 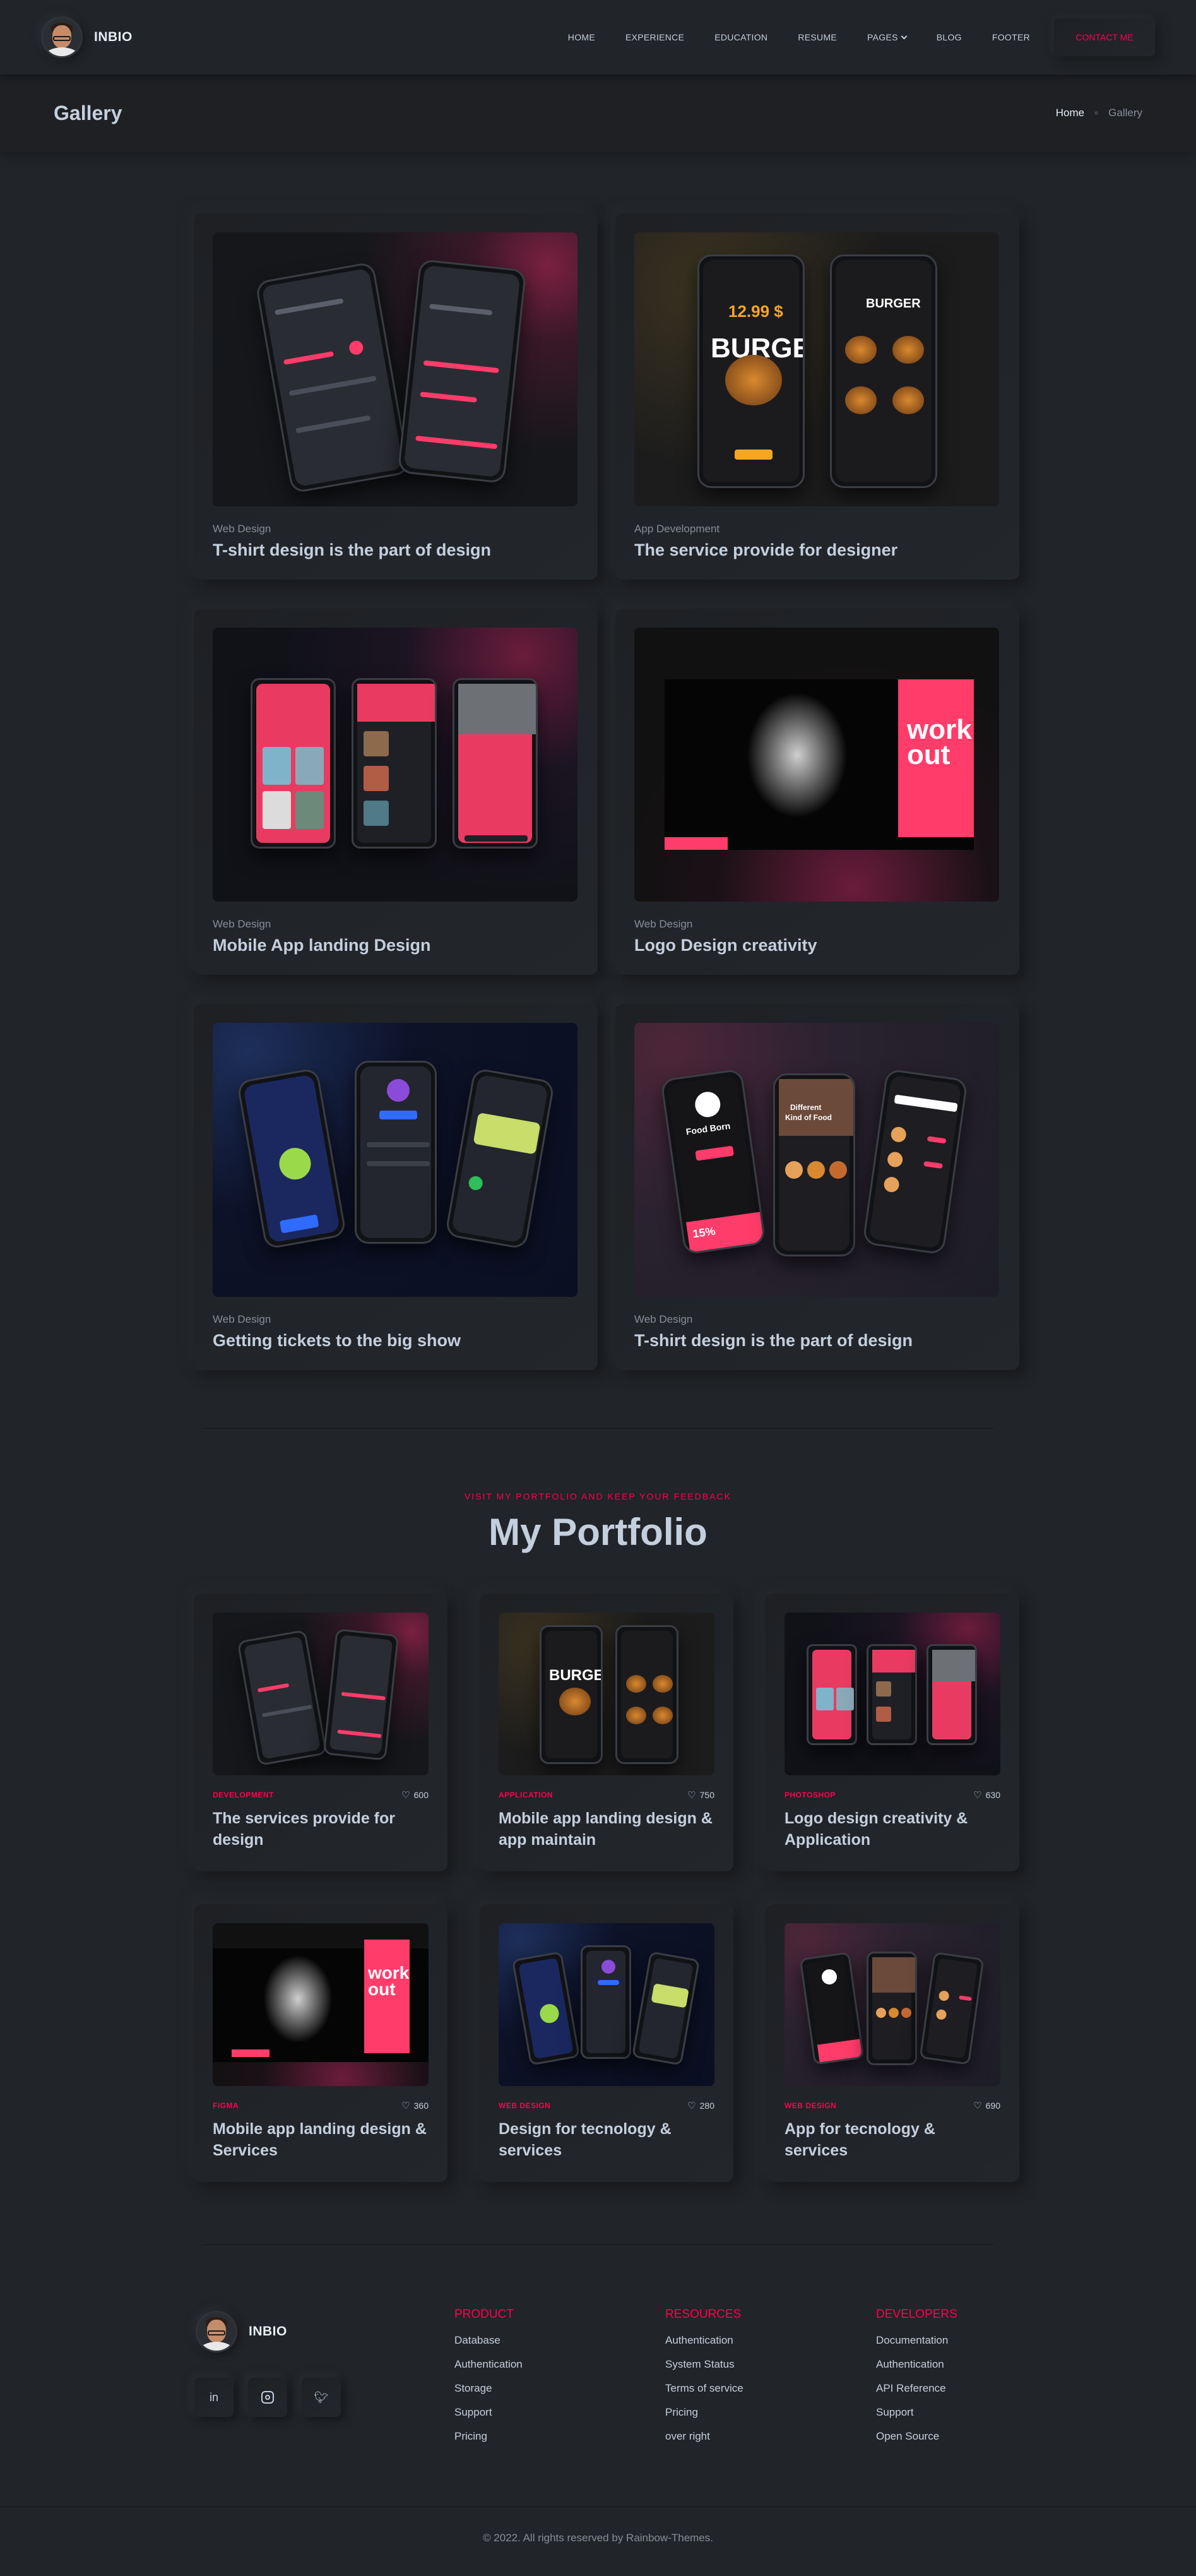 I want to click on footer-link: Documentation, so click(x=916, y=2340).